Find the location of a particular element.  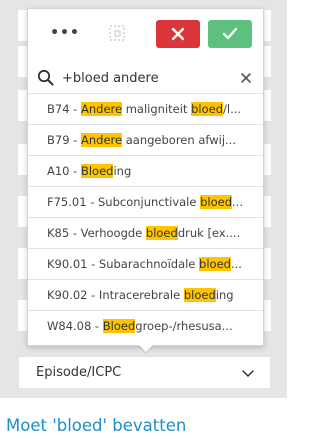

result-text: K90.01 - Subarachnoïdale is located at coordinates (123, 264).